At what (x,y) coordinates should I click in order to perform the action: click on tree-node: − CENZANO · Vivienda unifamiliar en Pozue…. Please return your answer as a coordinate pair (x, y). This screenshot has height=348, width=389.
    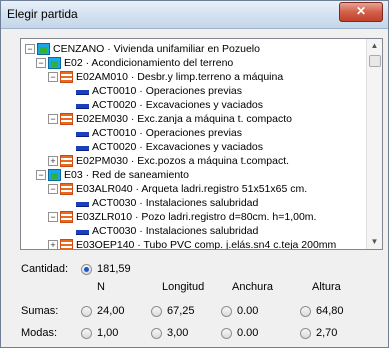
    Looking at the image, I should click on (196, 49).